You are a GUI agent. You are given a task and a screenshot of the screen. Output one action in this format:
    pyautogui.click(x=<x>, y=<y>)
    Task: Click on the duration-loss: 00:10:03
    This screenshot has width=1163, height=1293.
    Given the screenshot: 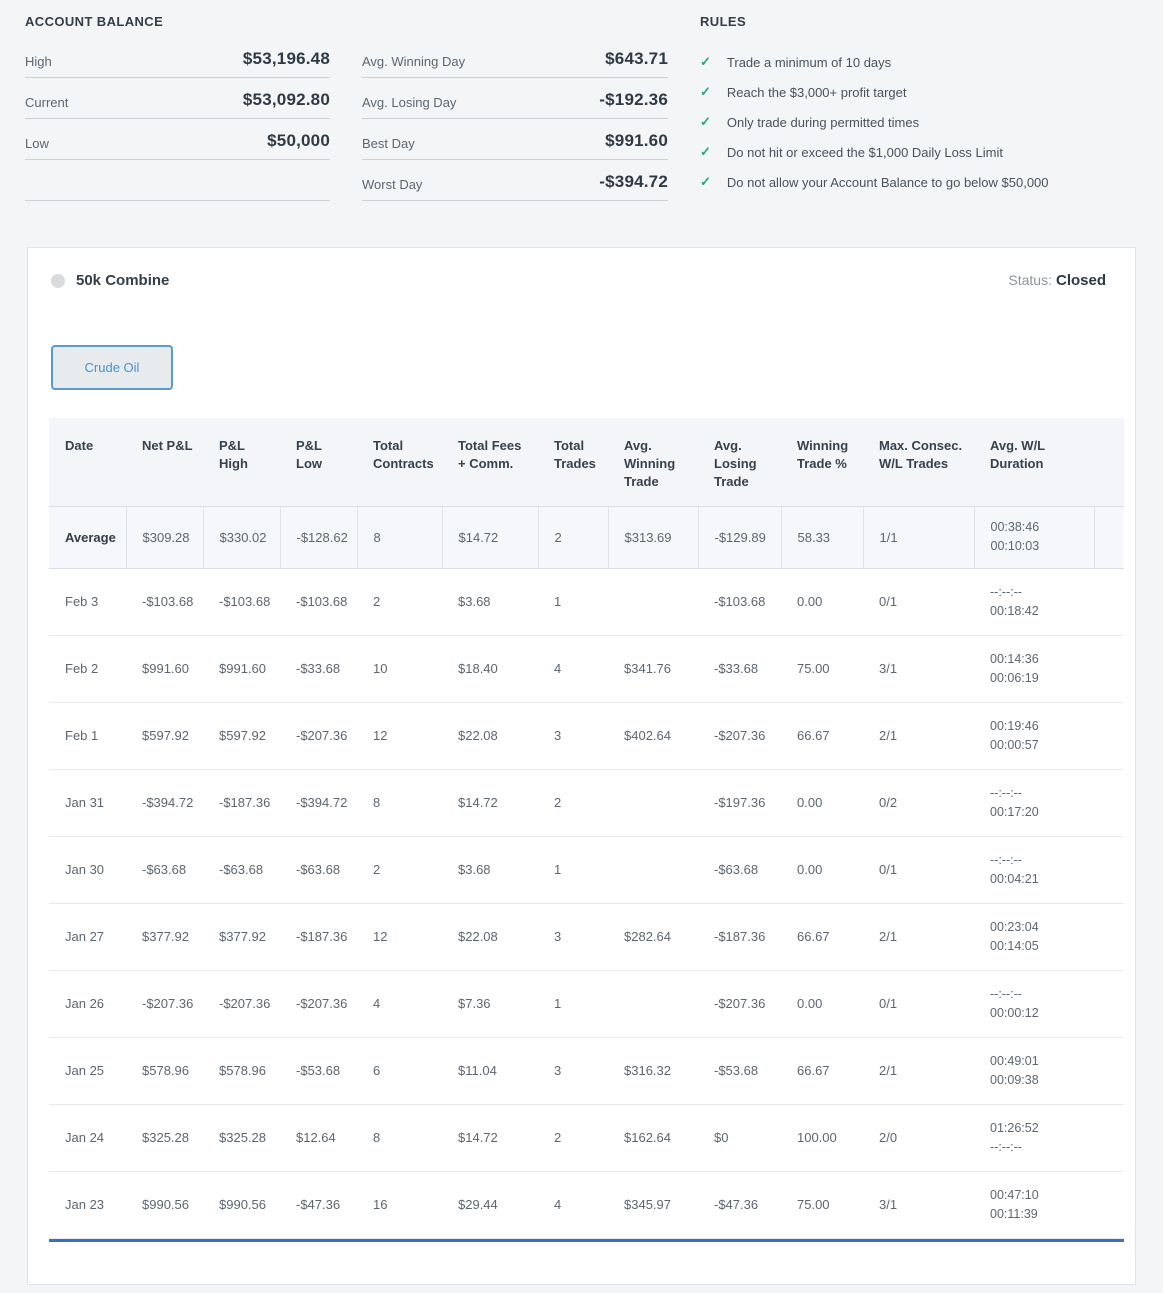 What is the action you would take?
    pyautogui.click(x=1015, y=546)
    